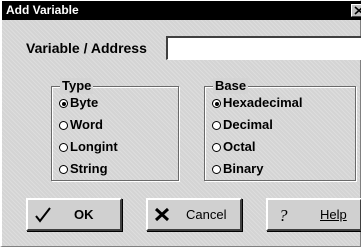 The width and height of the screenshot is (361, 247). Describe the element at coordinates (94, 146) in the screenshot. I see `type-longint-label: Longint` at that location.